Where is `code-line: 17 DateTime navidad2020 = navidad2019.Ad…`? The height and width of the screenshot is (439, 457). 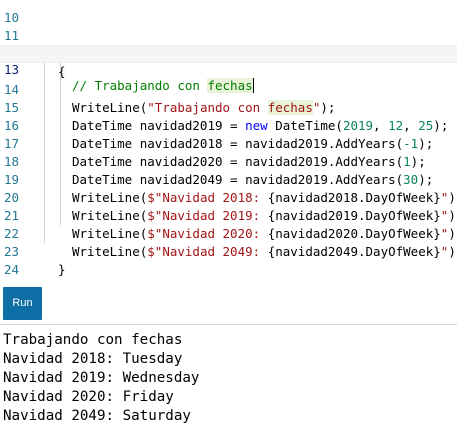 code-line: 17 DateTime navidad2020 = navidad2019.Ad… is located at coordinates (228, 143).